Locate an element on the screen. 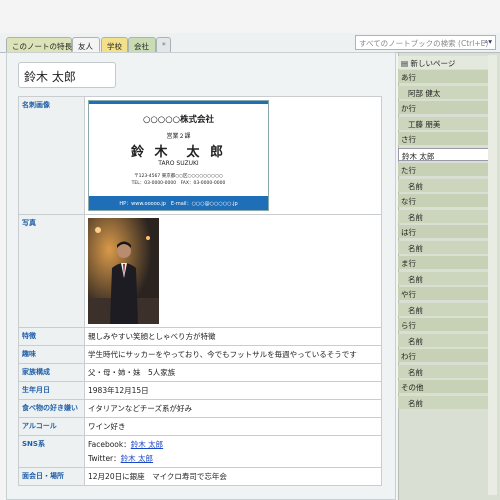  tab-school: 学校 is located at coordinates (114, 44).